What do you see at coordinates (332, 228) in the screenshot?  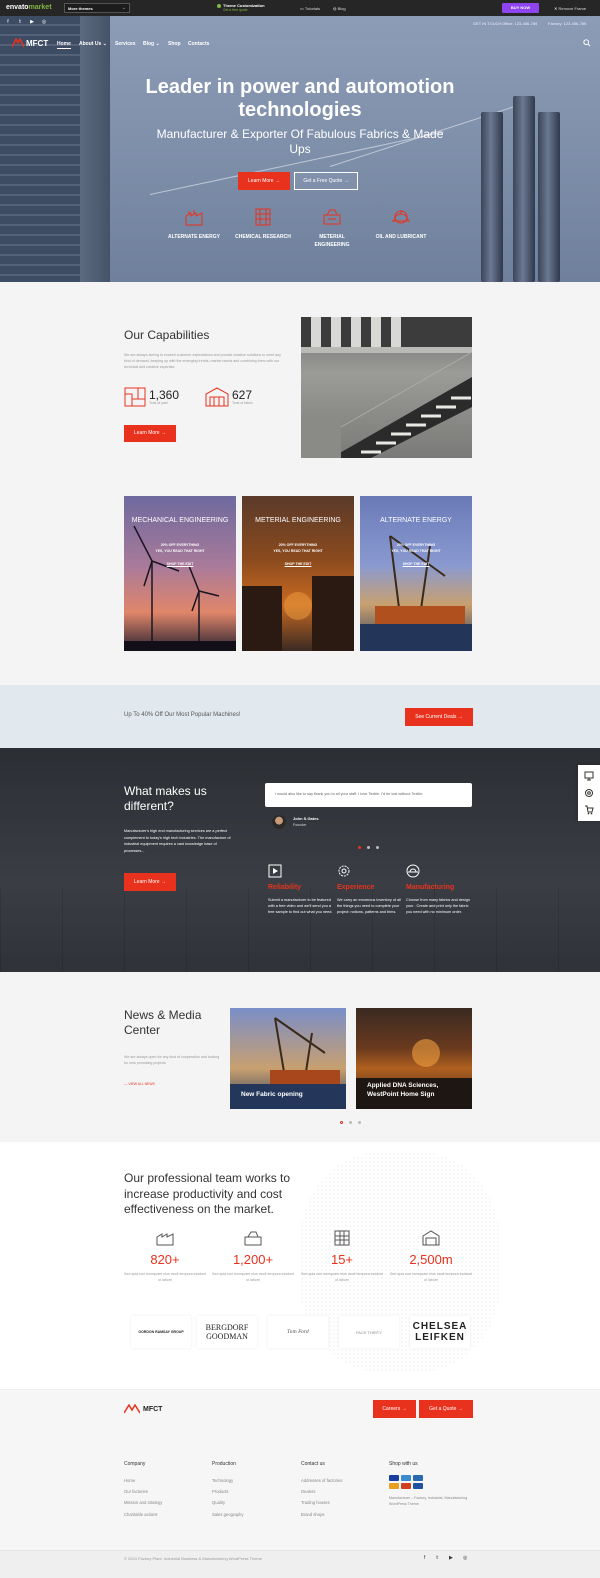 I see `feature-meterial-engineering: METERIAL ENGINEERING` at bounding box center [332, 228].